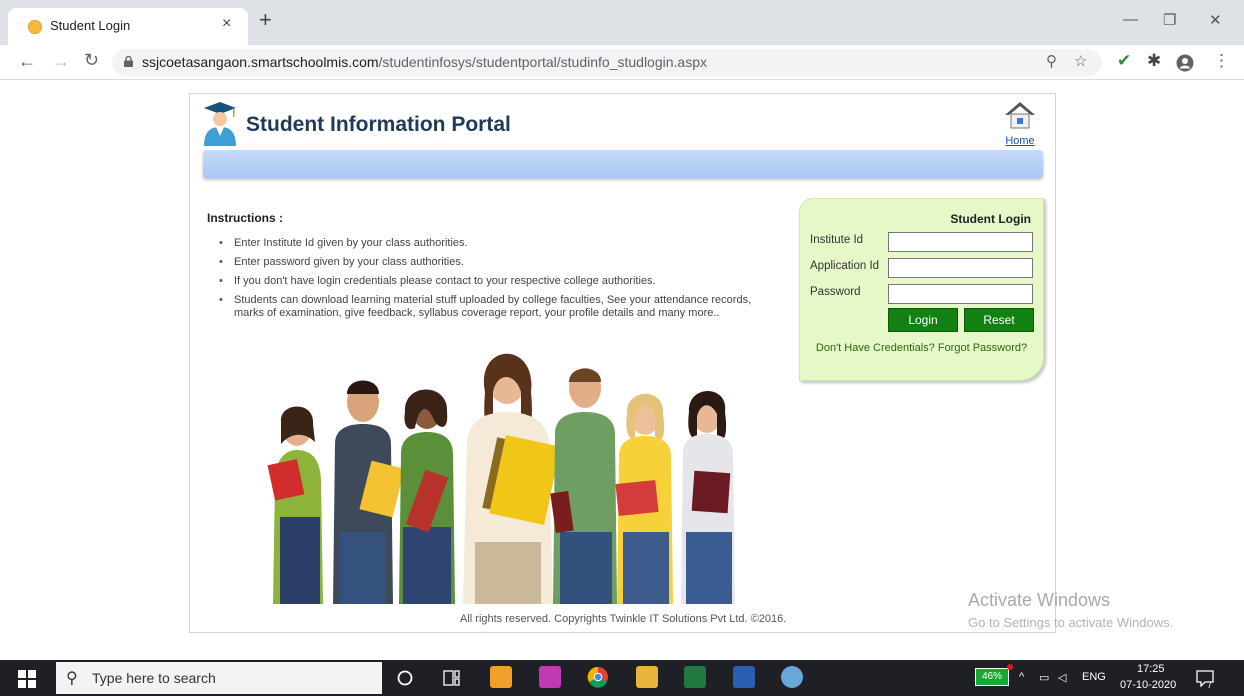  What do you see at coordinates (1215, 20) in the screenshot?
I see `close-window-button: ✕` at bounding box center [1215, 20].